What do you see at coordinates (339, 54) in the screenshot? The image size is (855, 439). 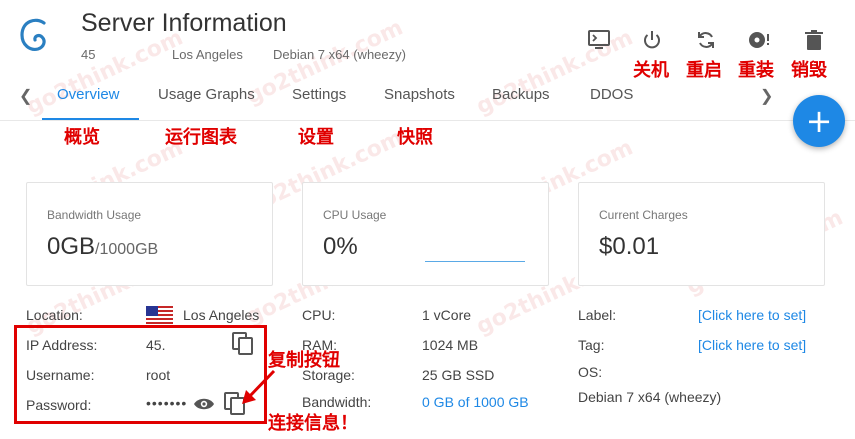 I see `server-os: Debian 7 x64 (wheezy)` at bounding box center [339, 54].